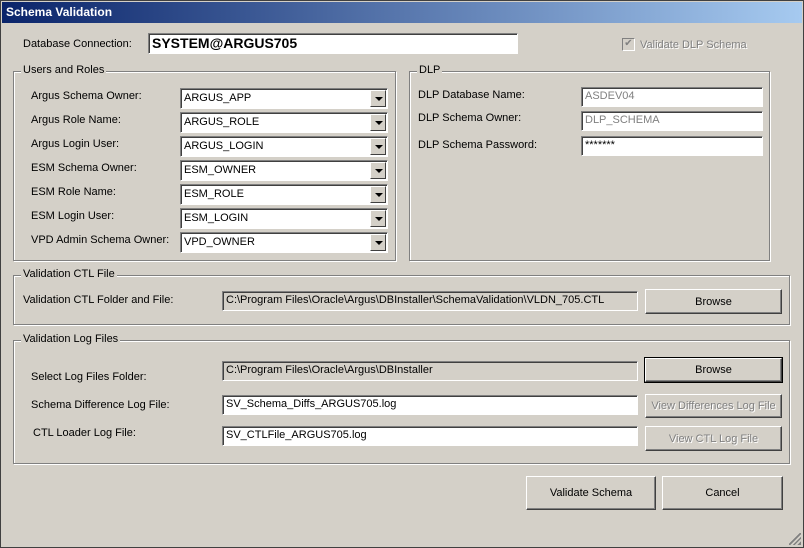 The image size is (804, 548). Describe the element at coordinates (224, 146) in the screenshot. I see `argus-login-user-value: ARGUS_LOGIN` at that location.